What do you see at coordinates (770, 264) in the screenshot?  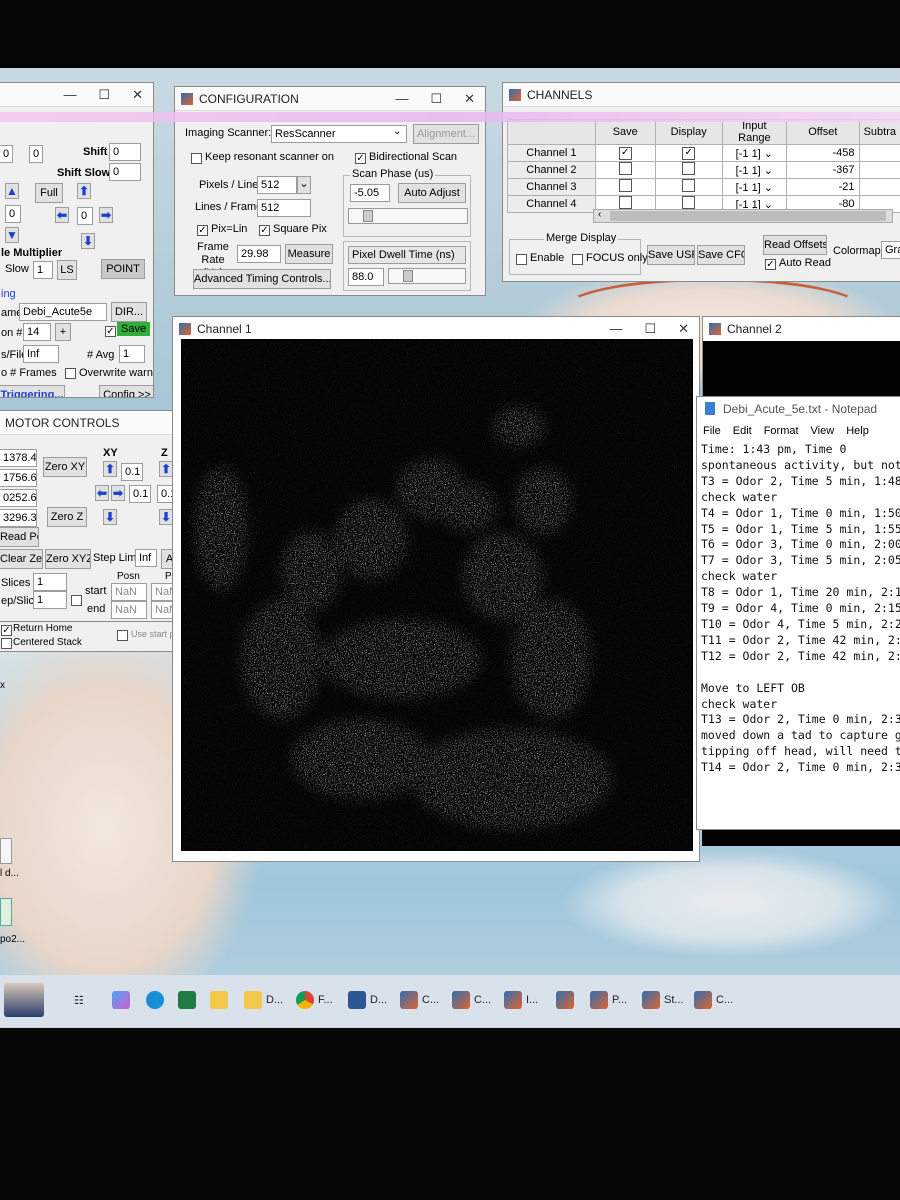 I see `auto-read-checkbox: ✓` at bounding box center [770, 264].